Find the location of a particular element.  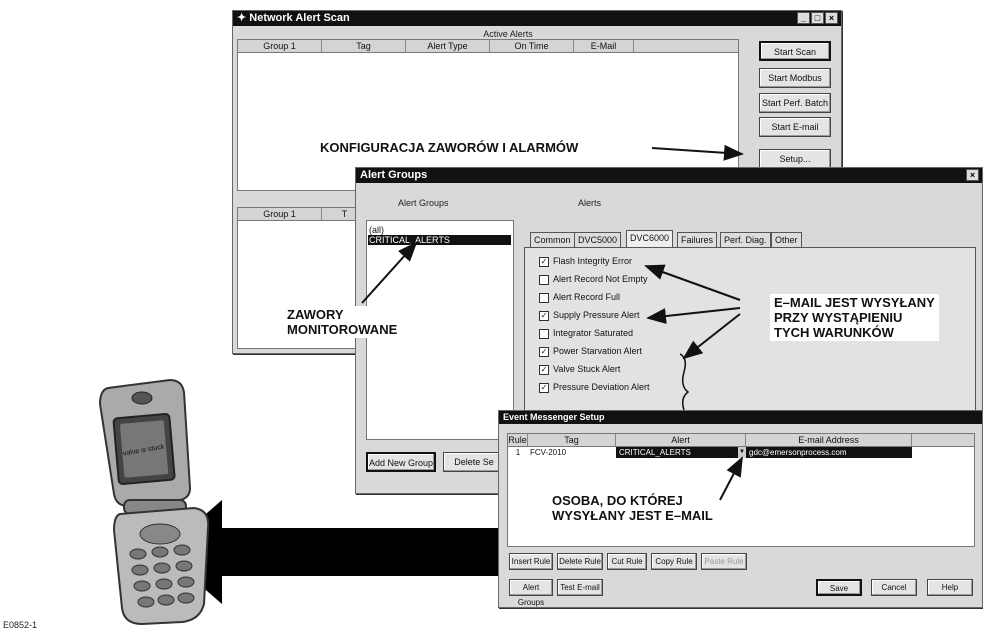

lower-col-group: Group 1 is located at coordinates (280, 214).